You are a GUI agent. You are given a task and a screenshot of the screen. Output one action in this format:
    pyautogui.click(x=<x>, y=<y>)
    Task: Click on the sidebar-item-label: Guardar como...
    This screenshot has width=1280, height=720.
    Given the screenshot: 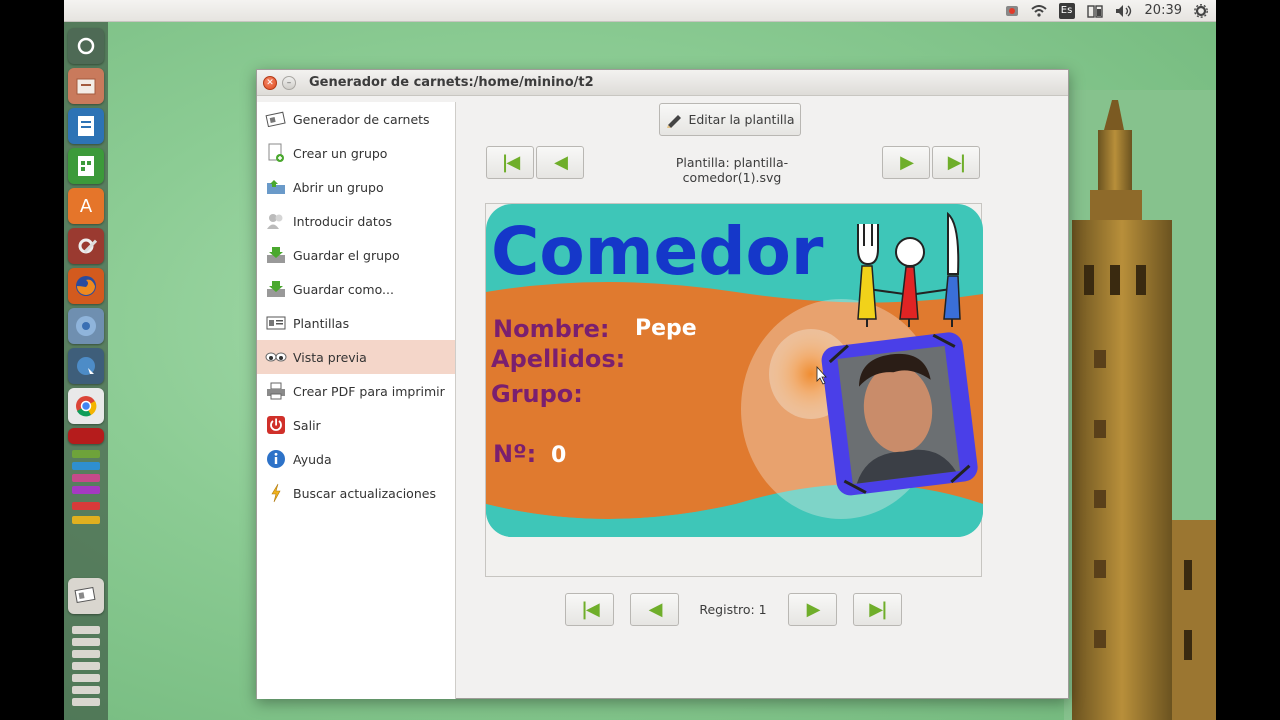 What is the action you would take?
    pyautogui.click(x=343, y=289)
    